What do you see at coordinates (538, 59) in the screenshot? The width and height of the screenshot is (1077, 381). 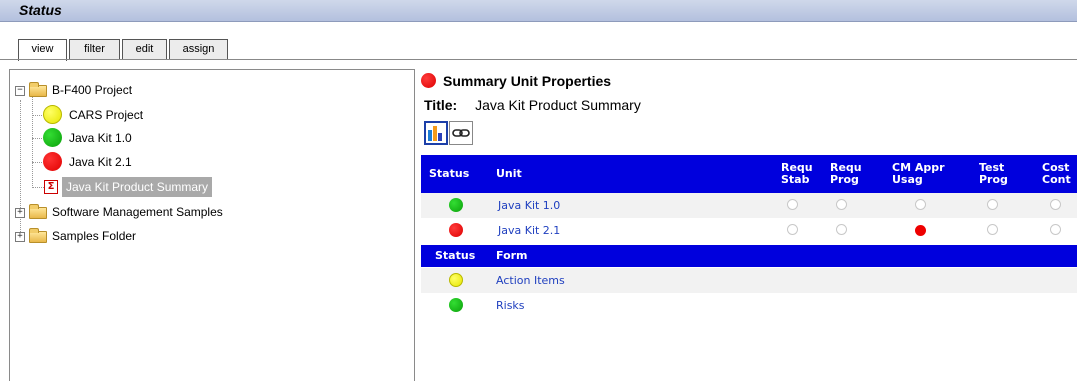 I see `tab-divider` at bounding box center [538, 59].